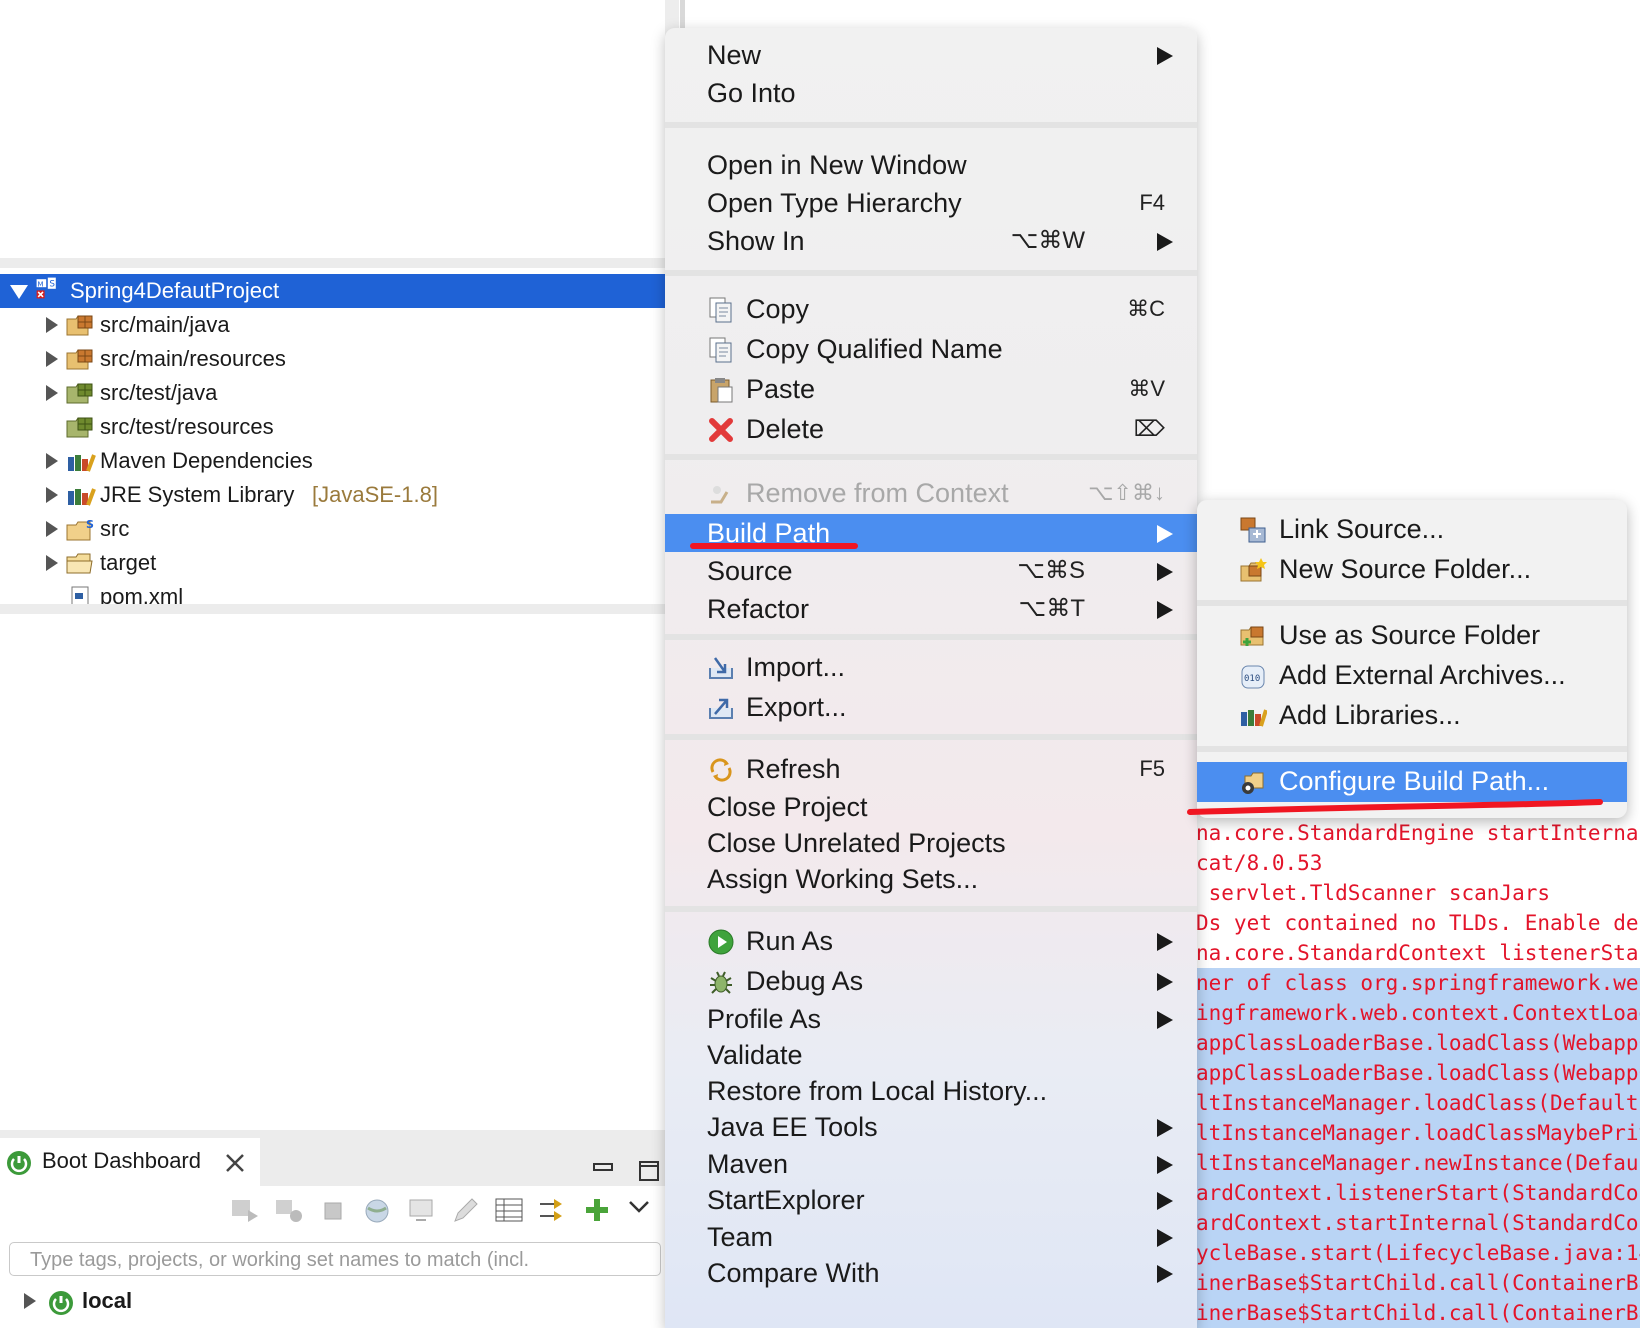  I want to click on menu-item-validate: Validate, so click(931, 1055).